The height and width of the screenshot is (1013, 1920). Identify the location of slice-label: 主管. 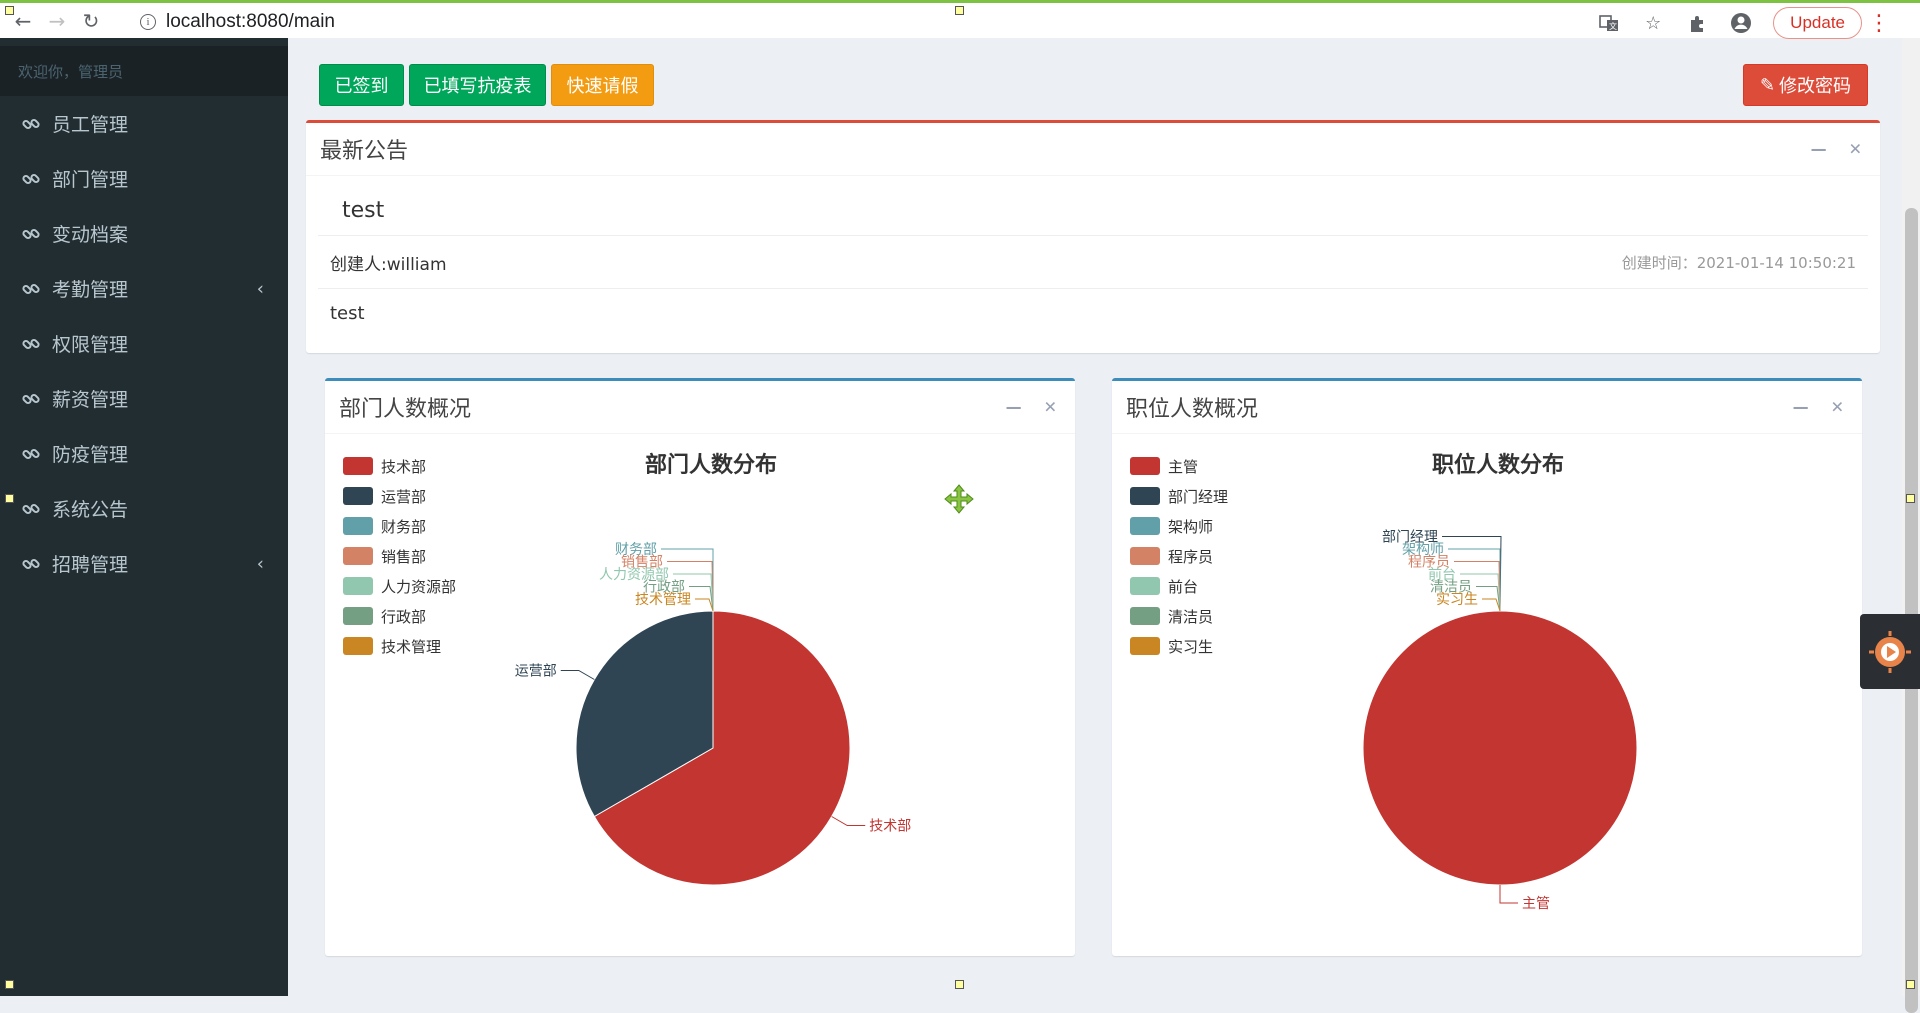
(1536, 904).